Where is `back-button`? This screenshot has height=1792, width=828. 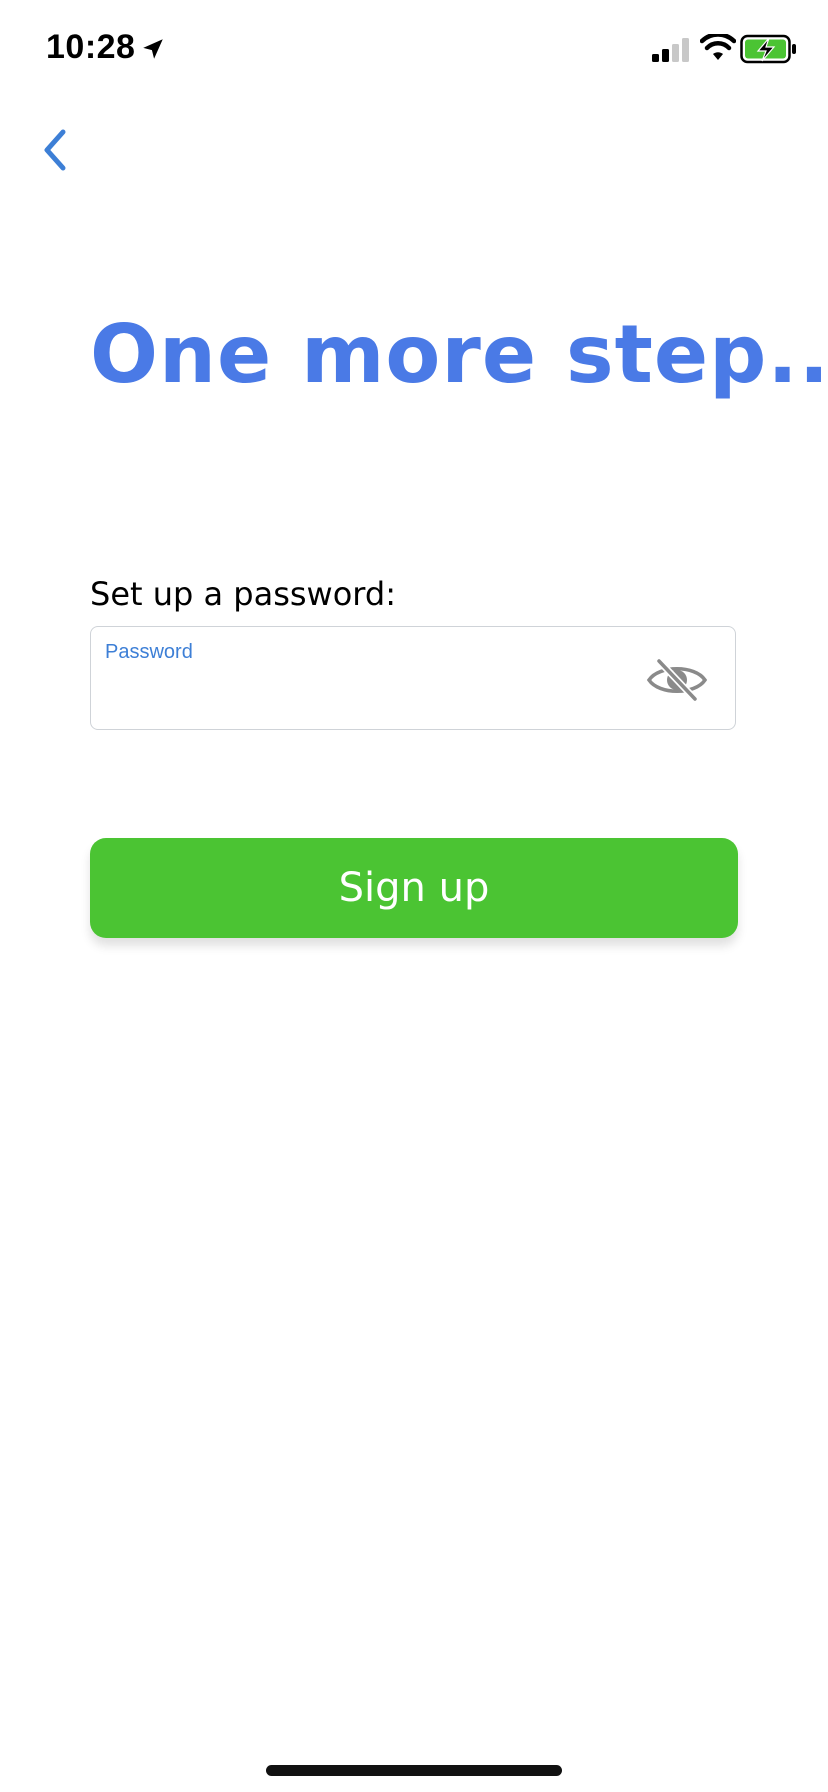 back-button is located at coordinates (54, 150).